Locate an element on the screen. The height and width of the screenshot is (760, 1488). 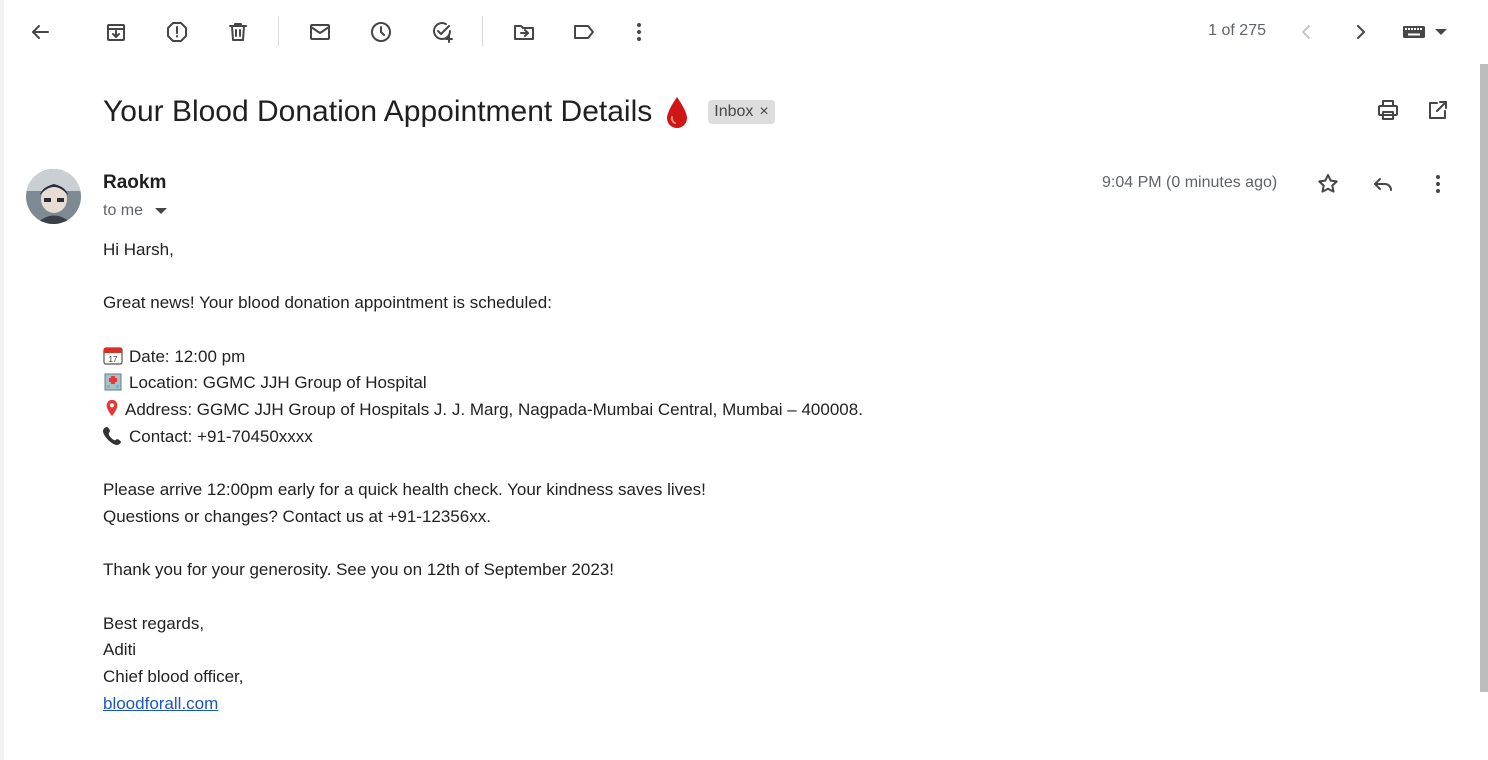
archive-icon is located at coordinates (116, 32).